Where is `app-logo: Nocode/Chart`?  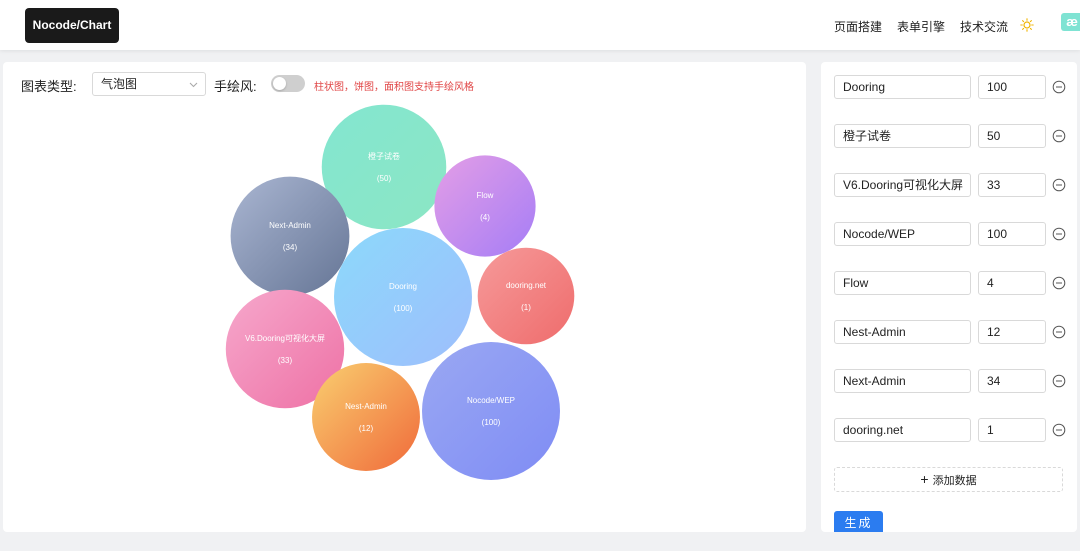
app-logo: Nocode/Chart is located at coordinates (72, 25).